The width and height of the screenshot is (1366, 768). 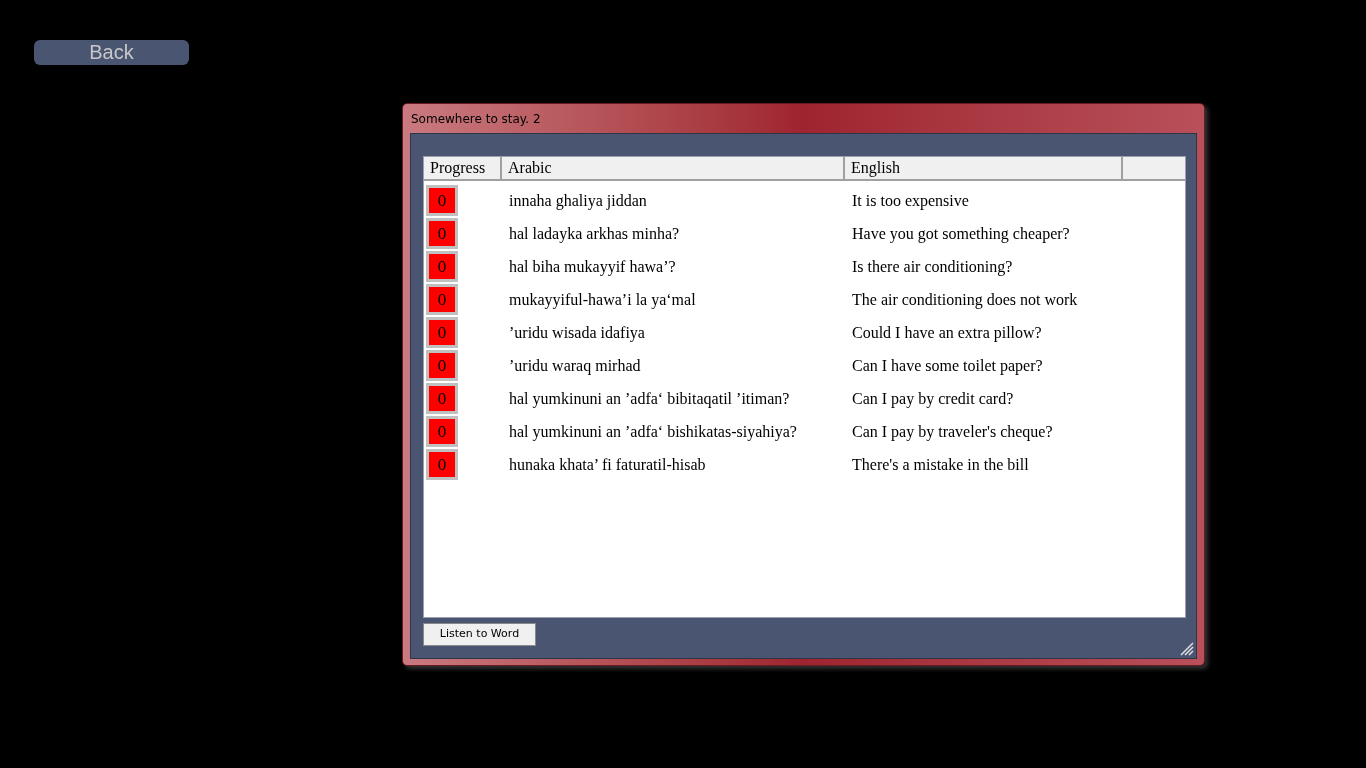 I want to click on column-header: Arabic, so click(x=673, y=168).